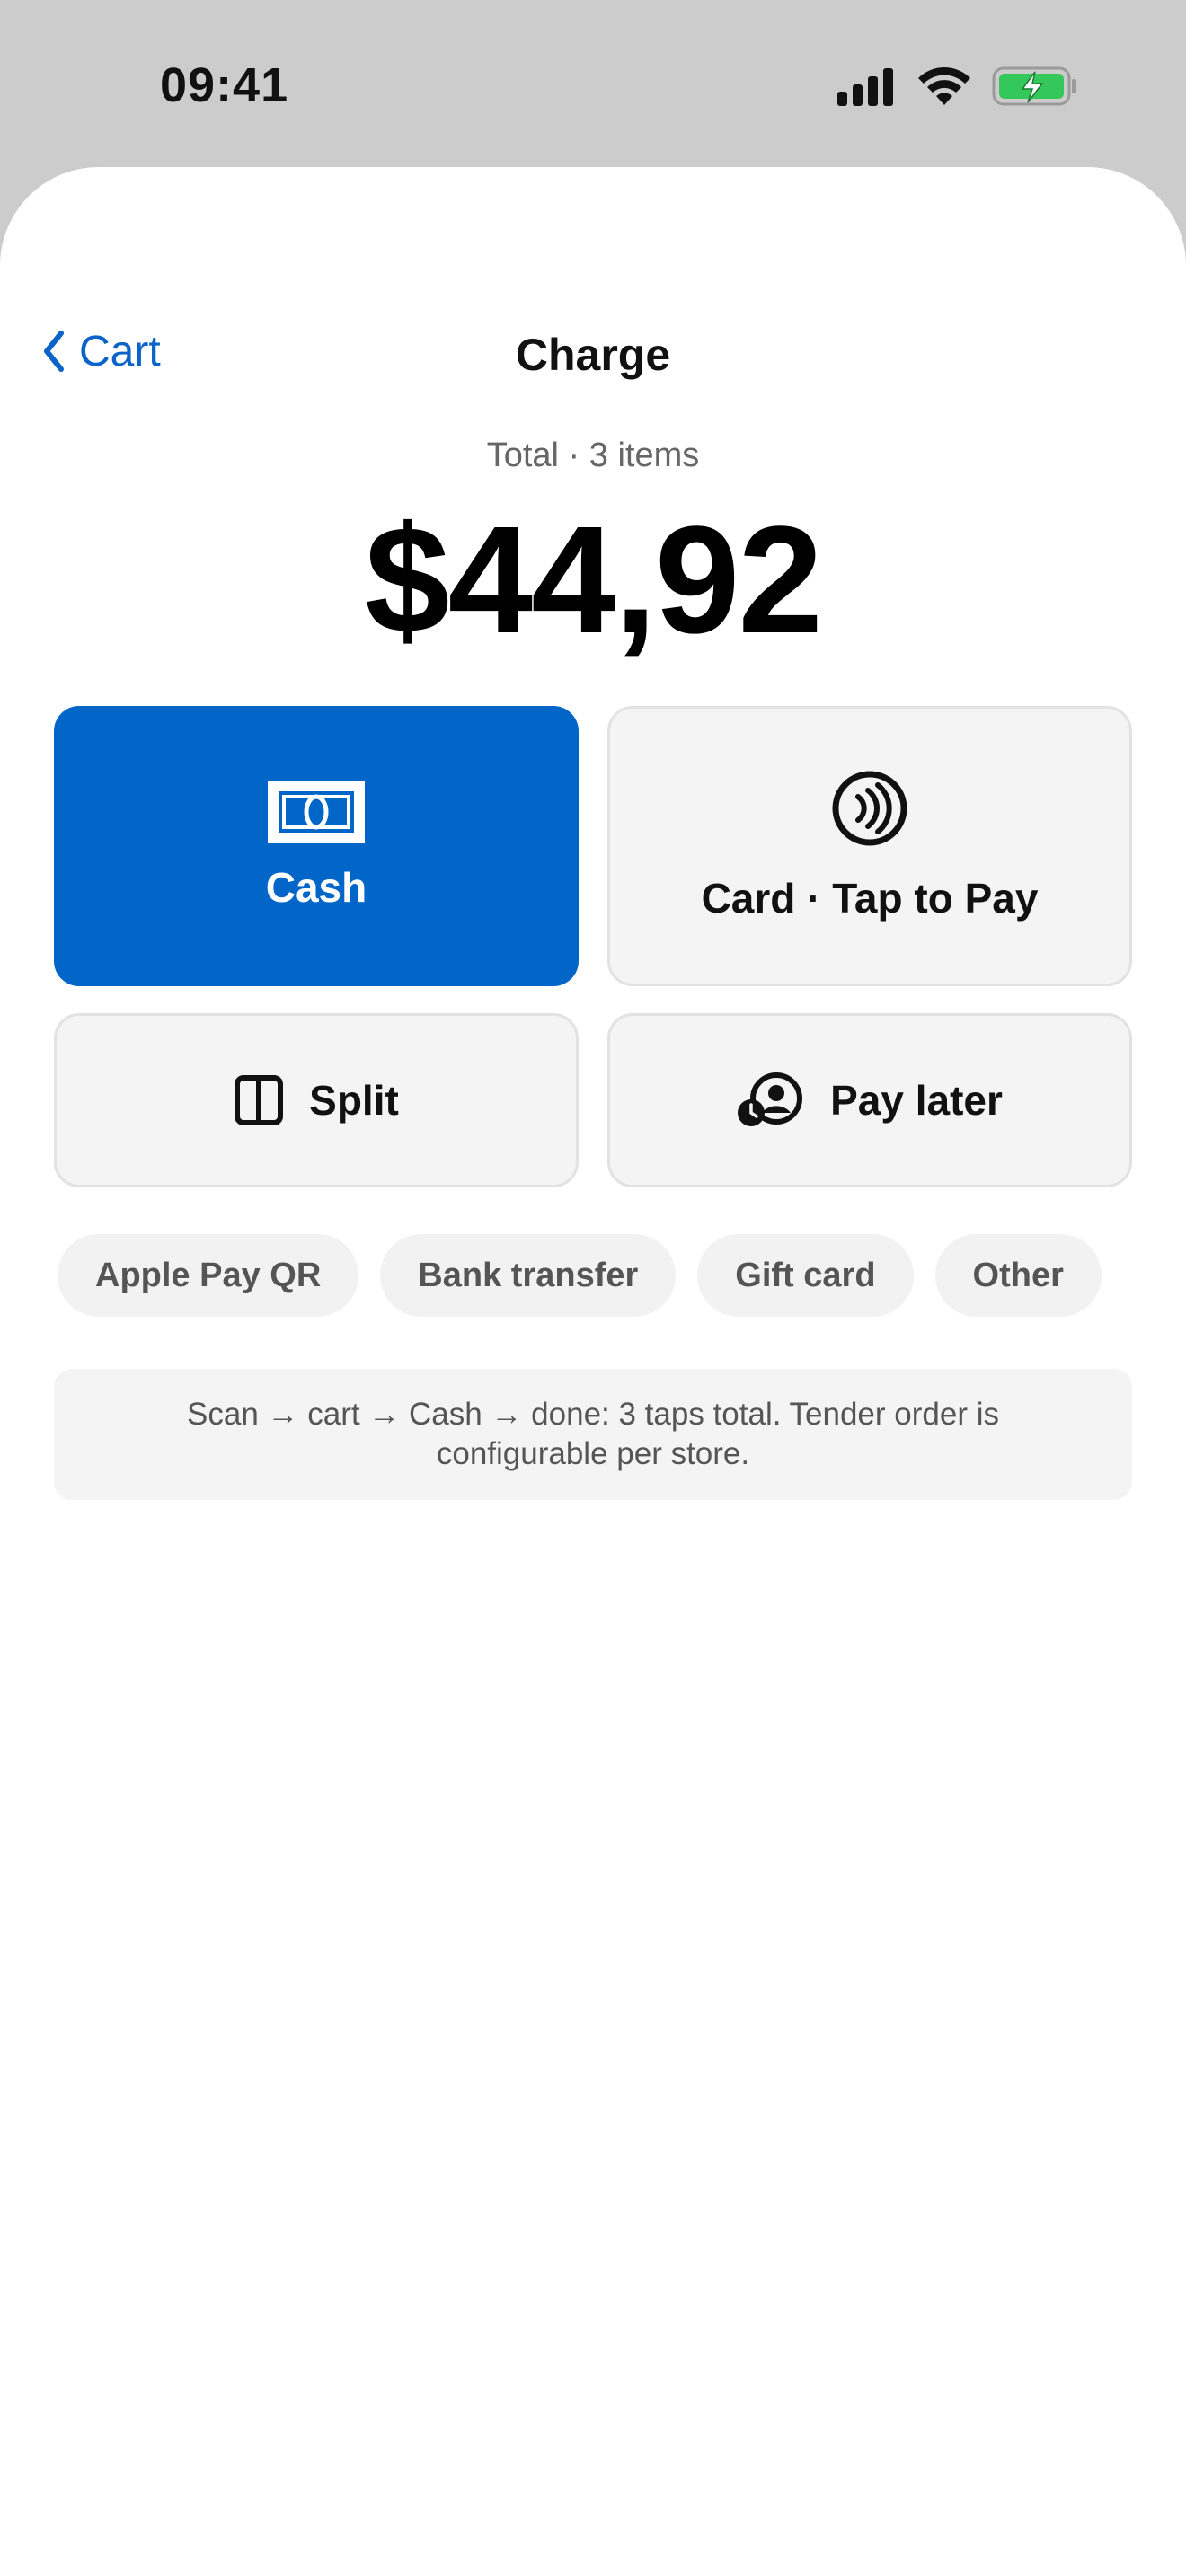 The height and width of the screenshot is (2576, 1186). I want to click on cellular-signal-icon, so click(865, 87).